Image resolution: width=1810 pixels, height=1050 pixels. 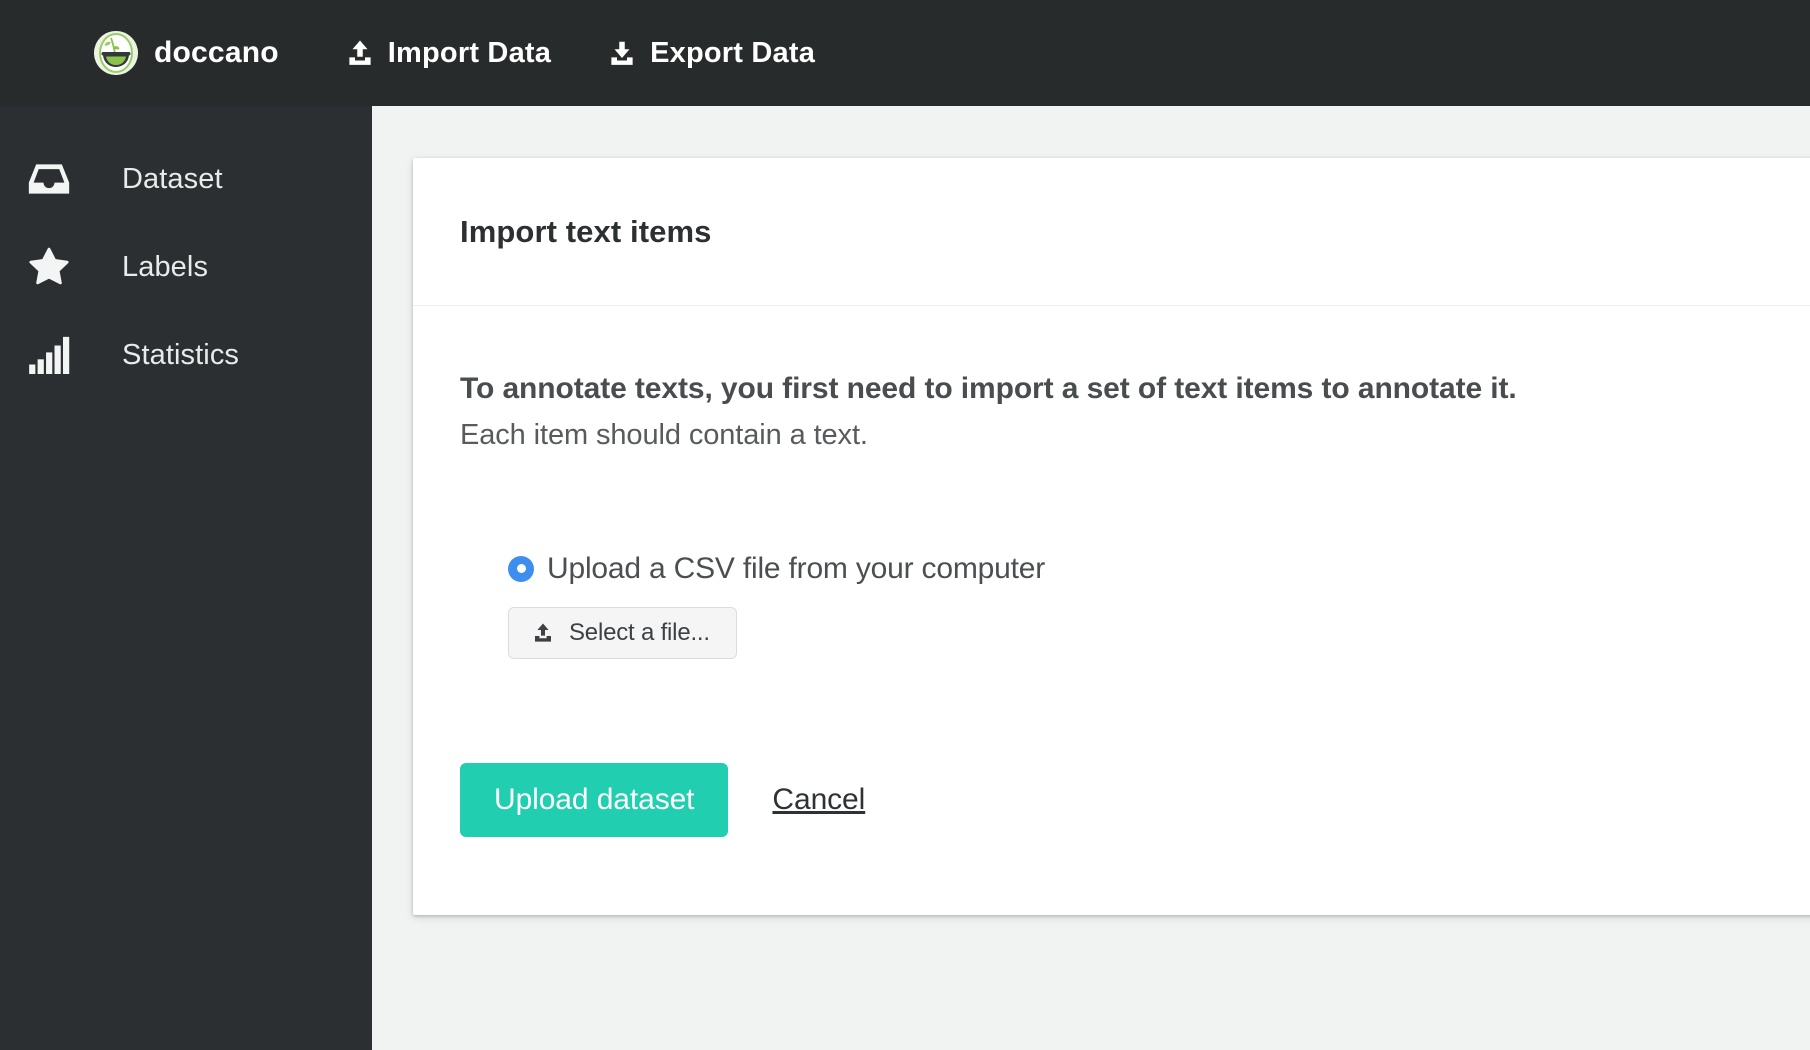 I want to click on star-icon, so click(x=49, y=267).